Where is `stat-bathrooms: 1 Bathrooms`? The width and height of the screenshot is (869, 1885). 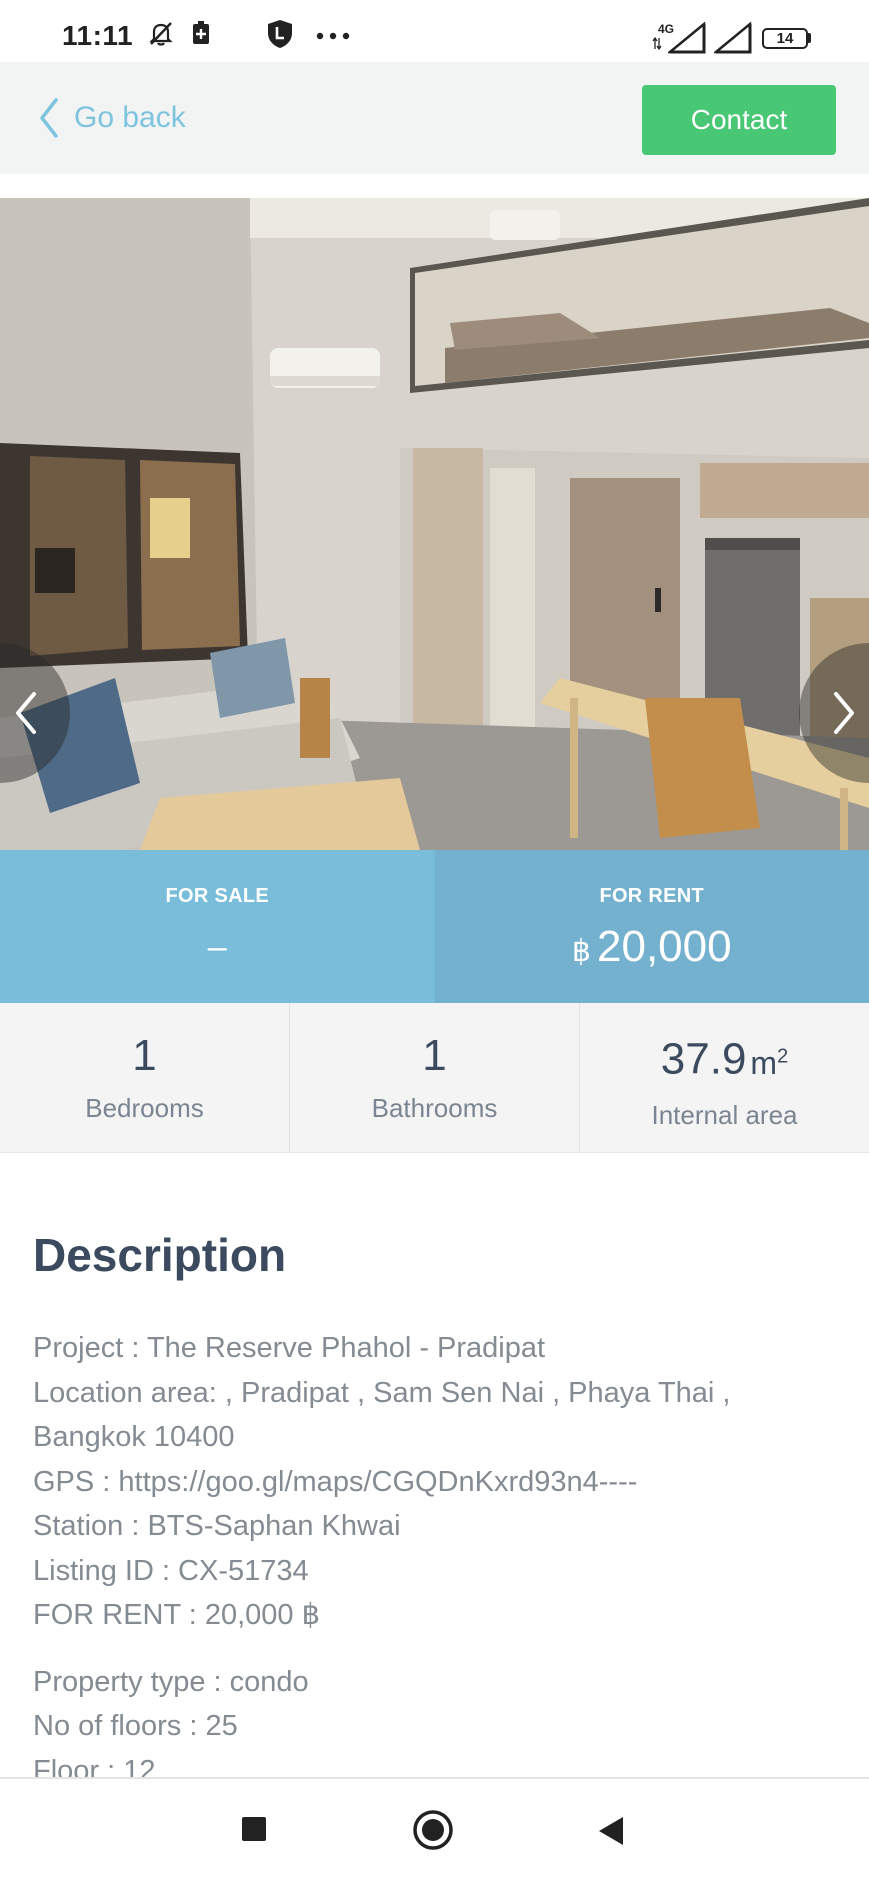 stat-bathrooms: 1 Bathrooms is located at coordinates (435, 1077).